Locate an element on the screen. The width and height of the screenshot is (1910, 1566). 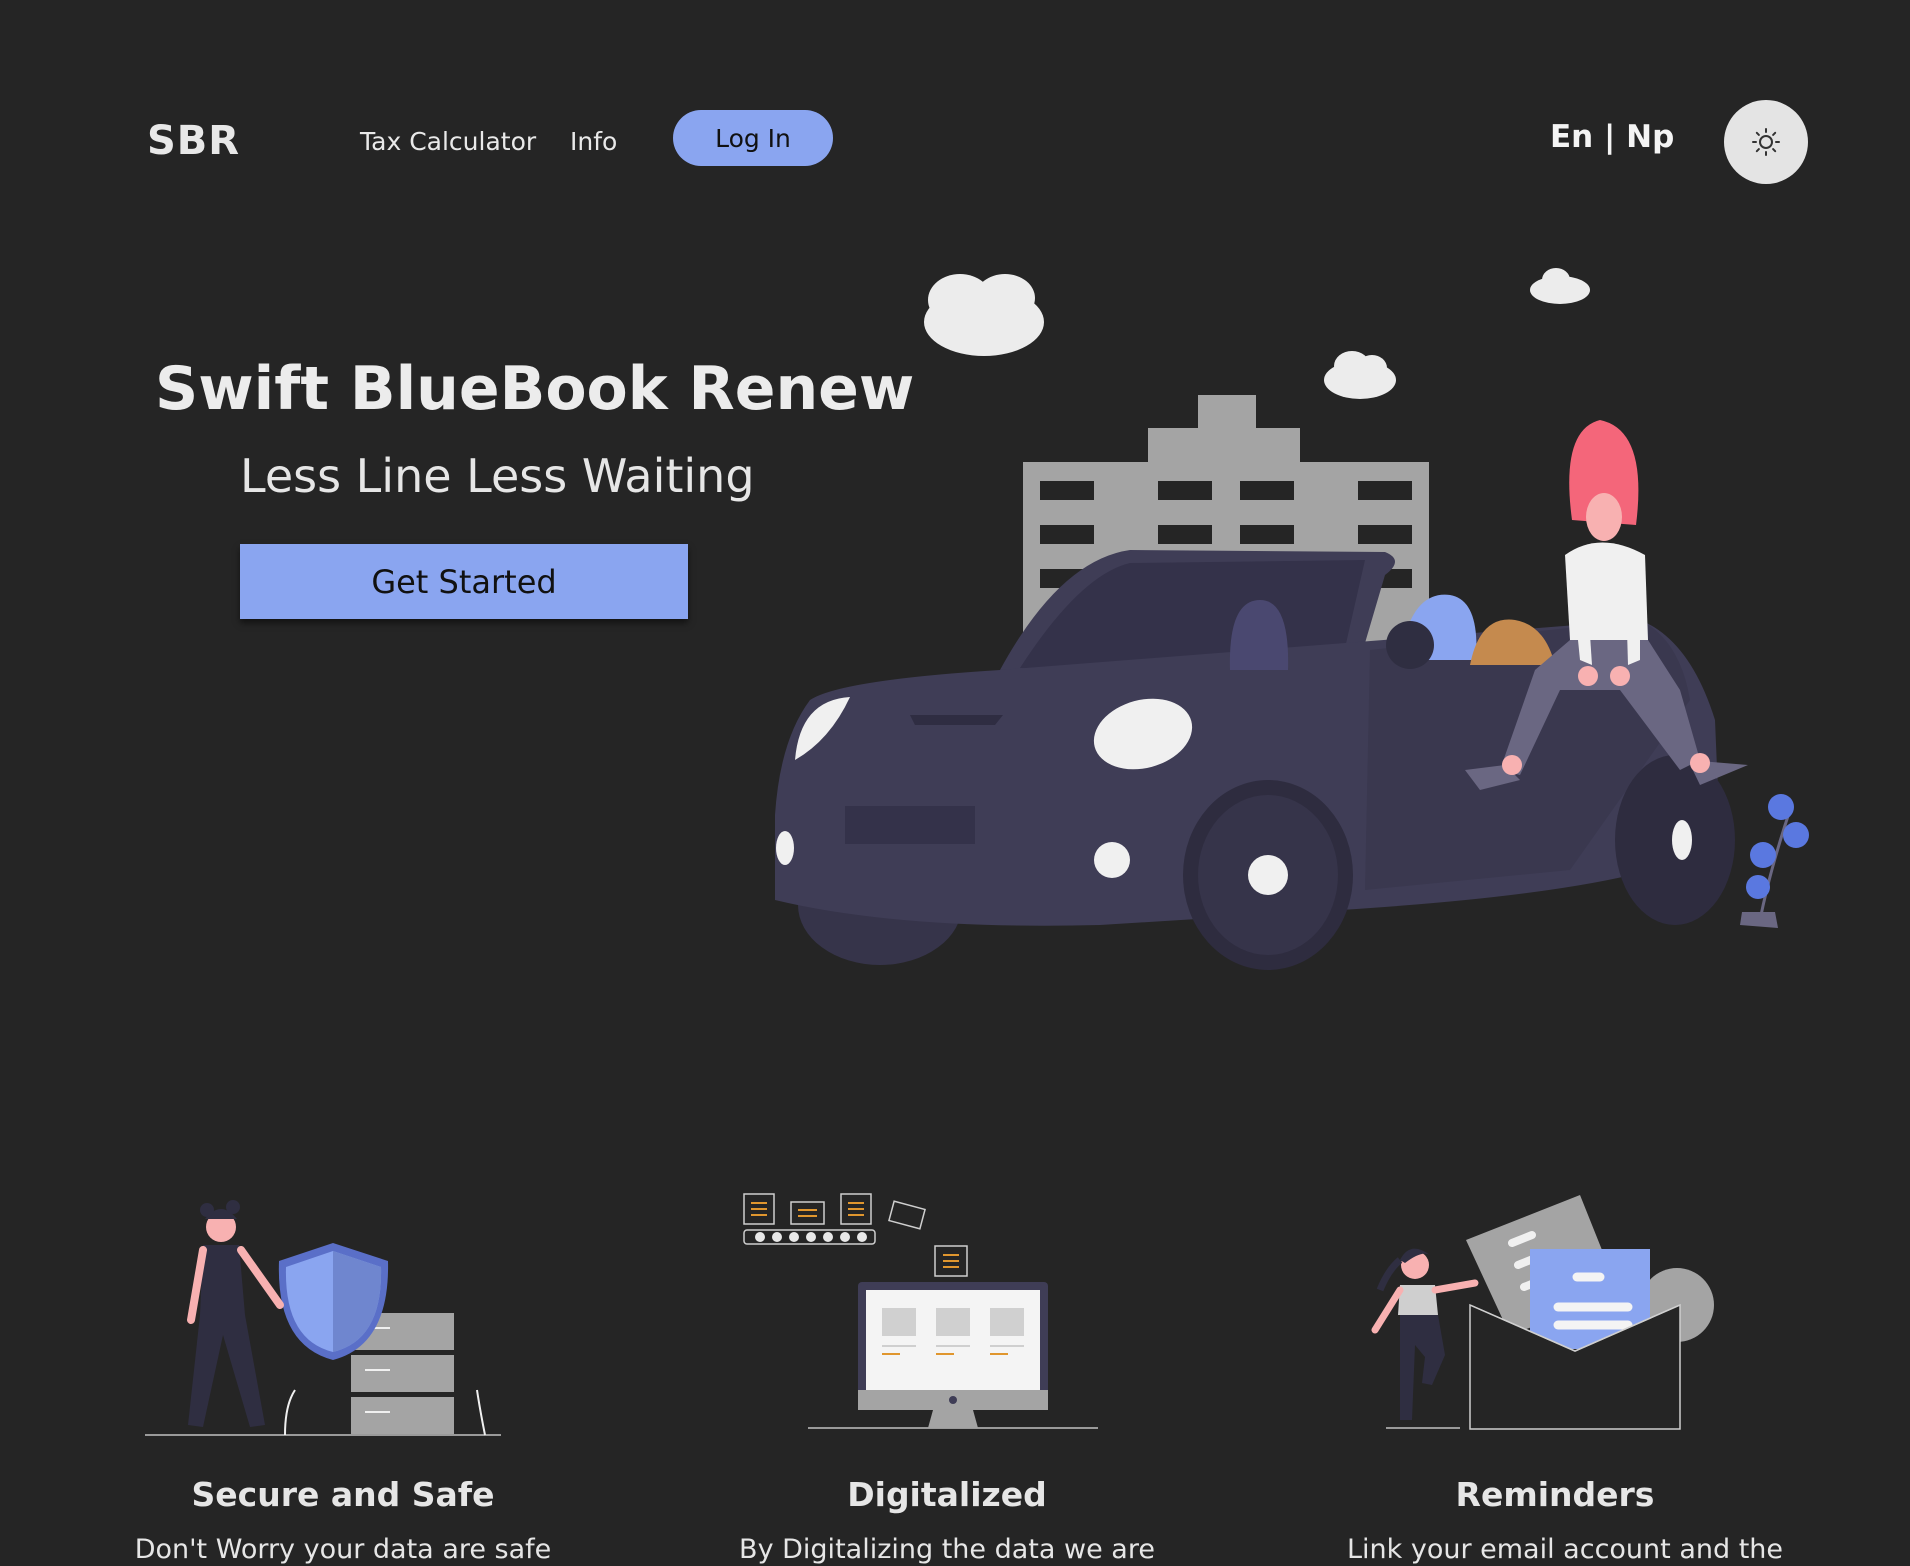
feature-title-secure: Secure and Safe is located at coordinates (343, 1494).